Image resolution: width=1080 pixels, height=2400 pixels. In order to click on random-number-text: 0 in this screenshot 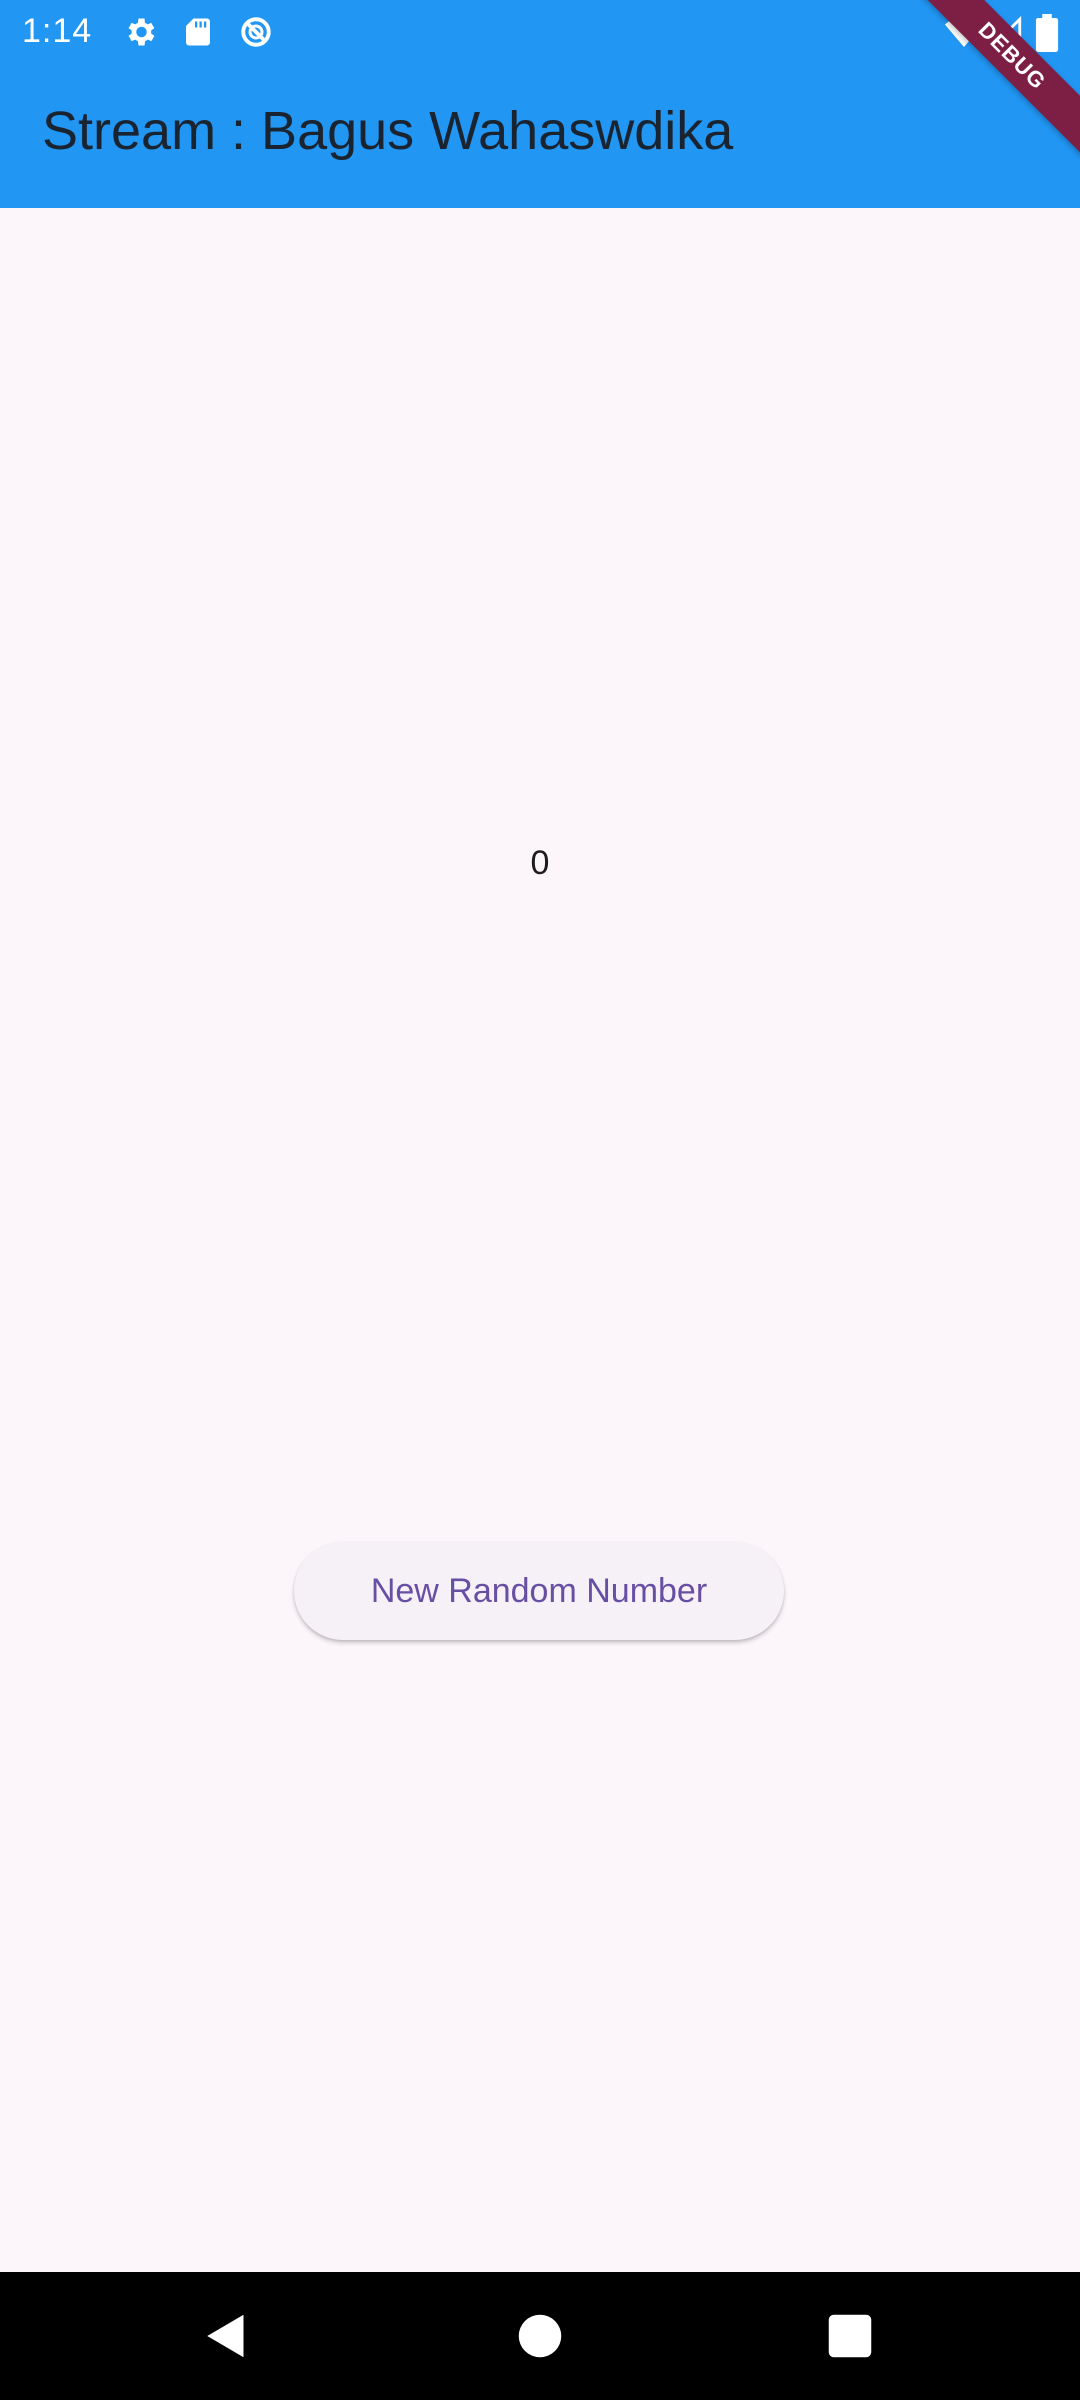, I will do `click(540, 863)`.